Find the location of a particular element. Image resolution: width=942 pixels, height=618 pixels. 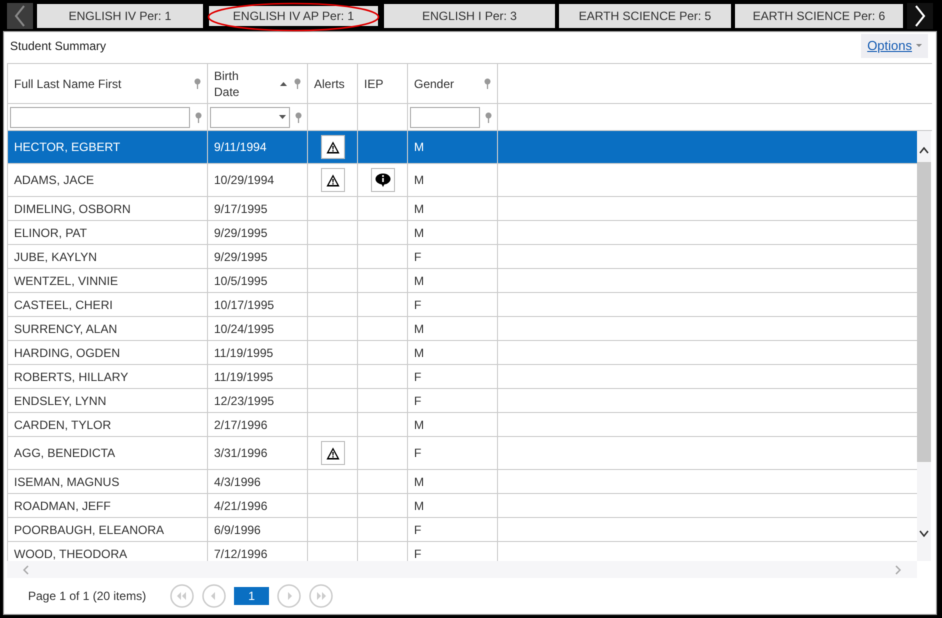

birth-date: 10/17/1995 is located at coordinates (244, 305).